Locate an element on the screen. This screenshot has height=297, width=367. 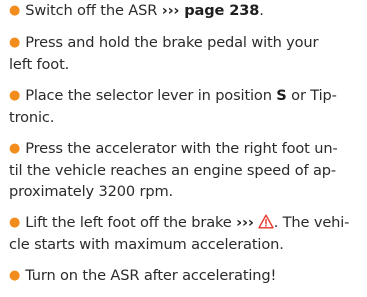
step-text: Turn on the ASR after accelerating! is located at coordinates (151, 275).